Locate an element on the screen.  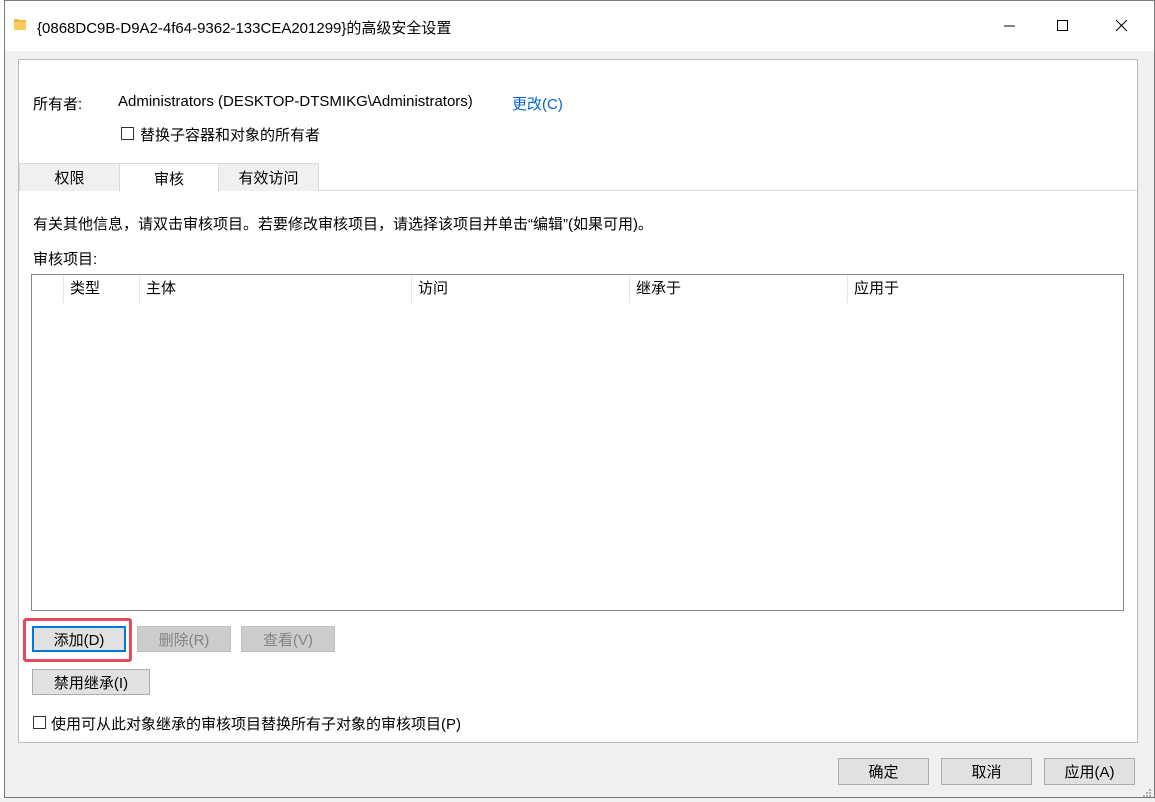
remove-button: 删除(R) is located at coordinates (184, 639).